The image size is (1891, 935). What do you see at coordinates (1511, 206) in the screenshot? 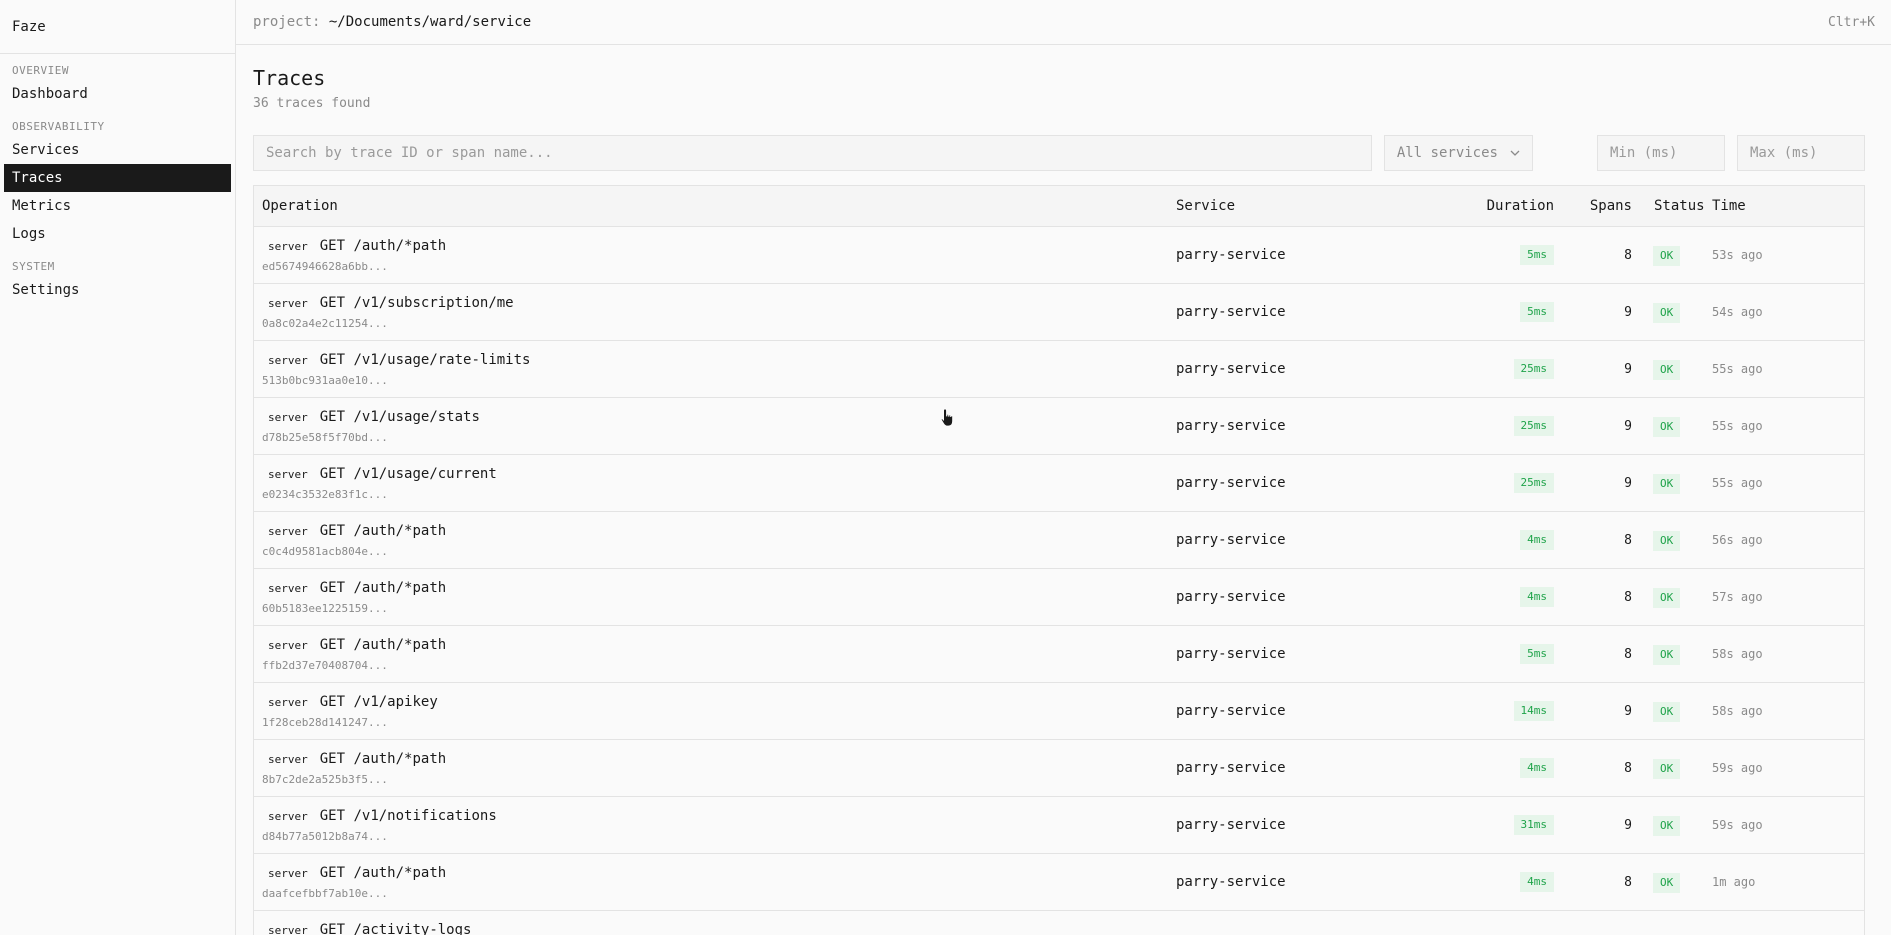
I see `header-duration: Duration` at bounding box center [1511, 206].